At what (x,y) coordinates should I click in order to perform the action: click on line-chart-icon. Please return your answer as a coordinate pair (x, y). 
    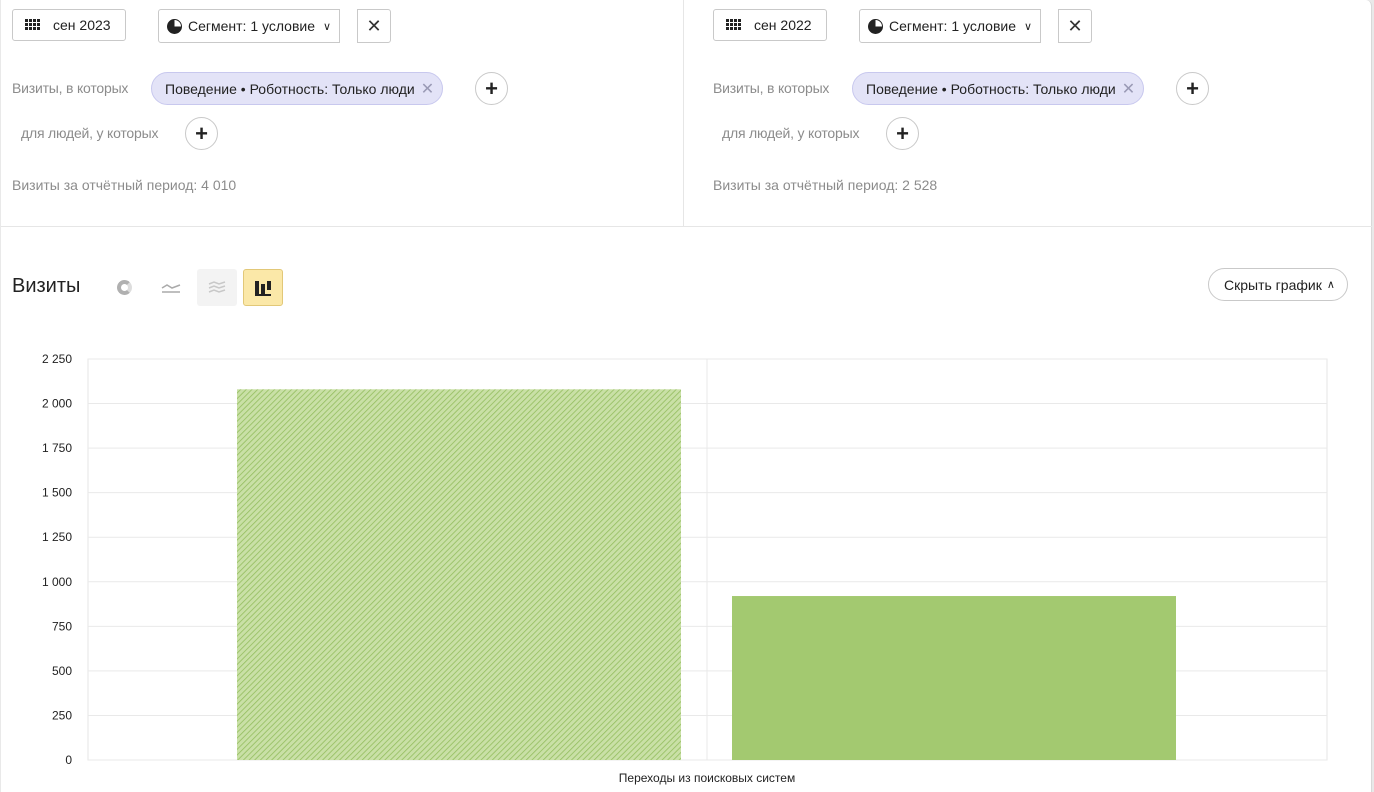
    Looking at the image, I should click on (171, 288).